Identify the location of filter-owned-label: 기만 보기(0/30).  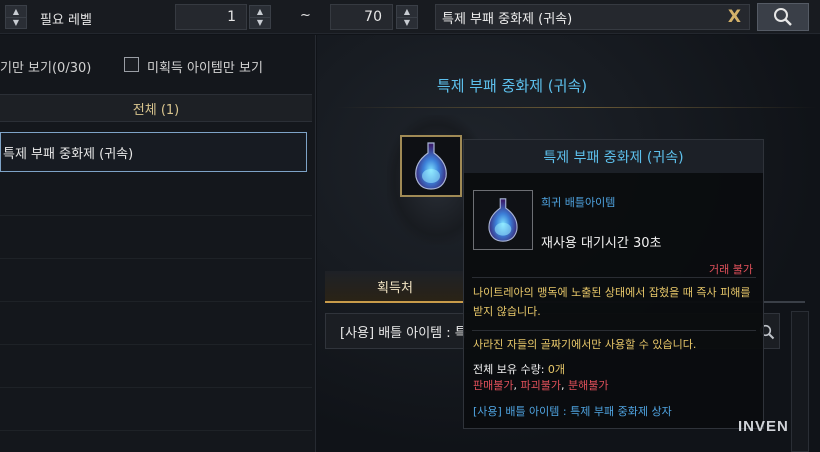
(45, 66).